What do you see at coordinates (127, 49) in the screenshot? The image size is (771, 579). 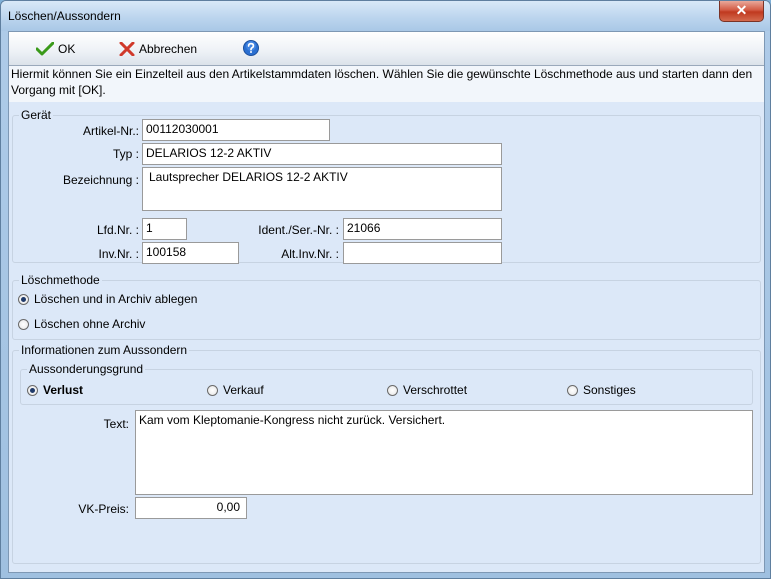 I see `red-x-icon` at bounding box center [127, 49].